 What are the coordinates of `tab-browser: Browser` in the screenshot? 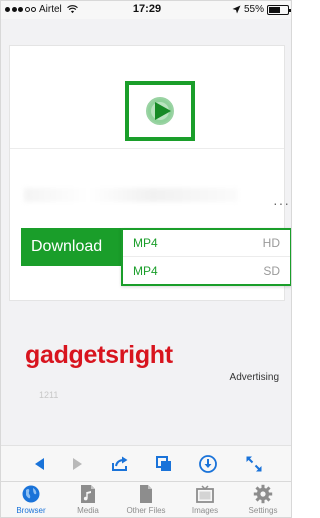 It's located at (31, 499).